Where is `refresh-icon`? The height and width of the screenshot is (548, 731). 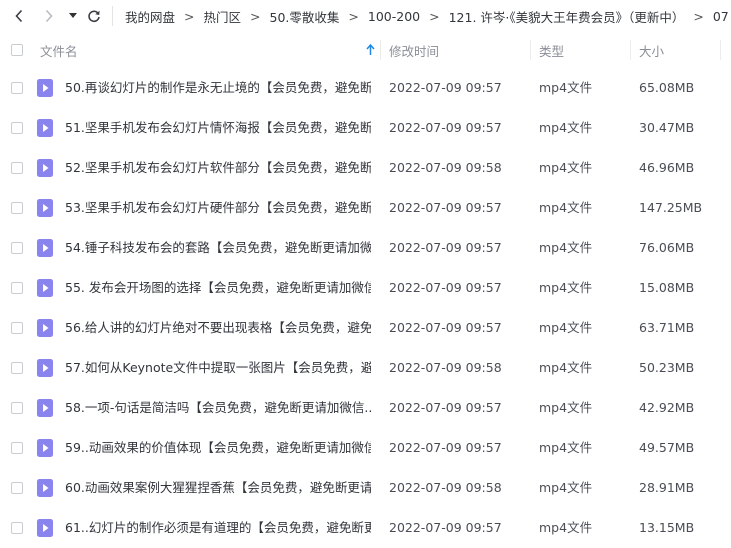
refresh-icon is located at coordinates (94, 16).